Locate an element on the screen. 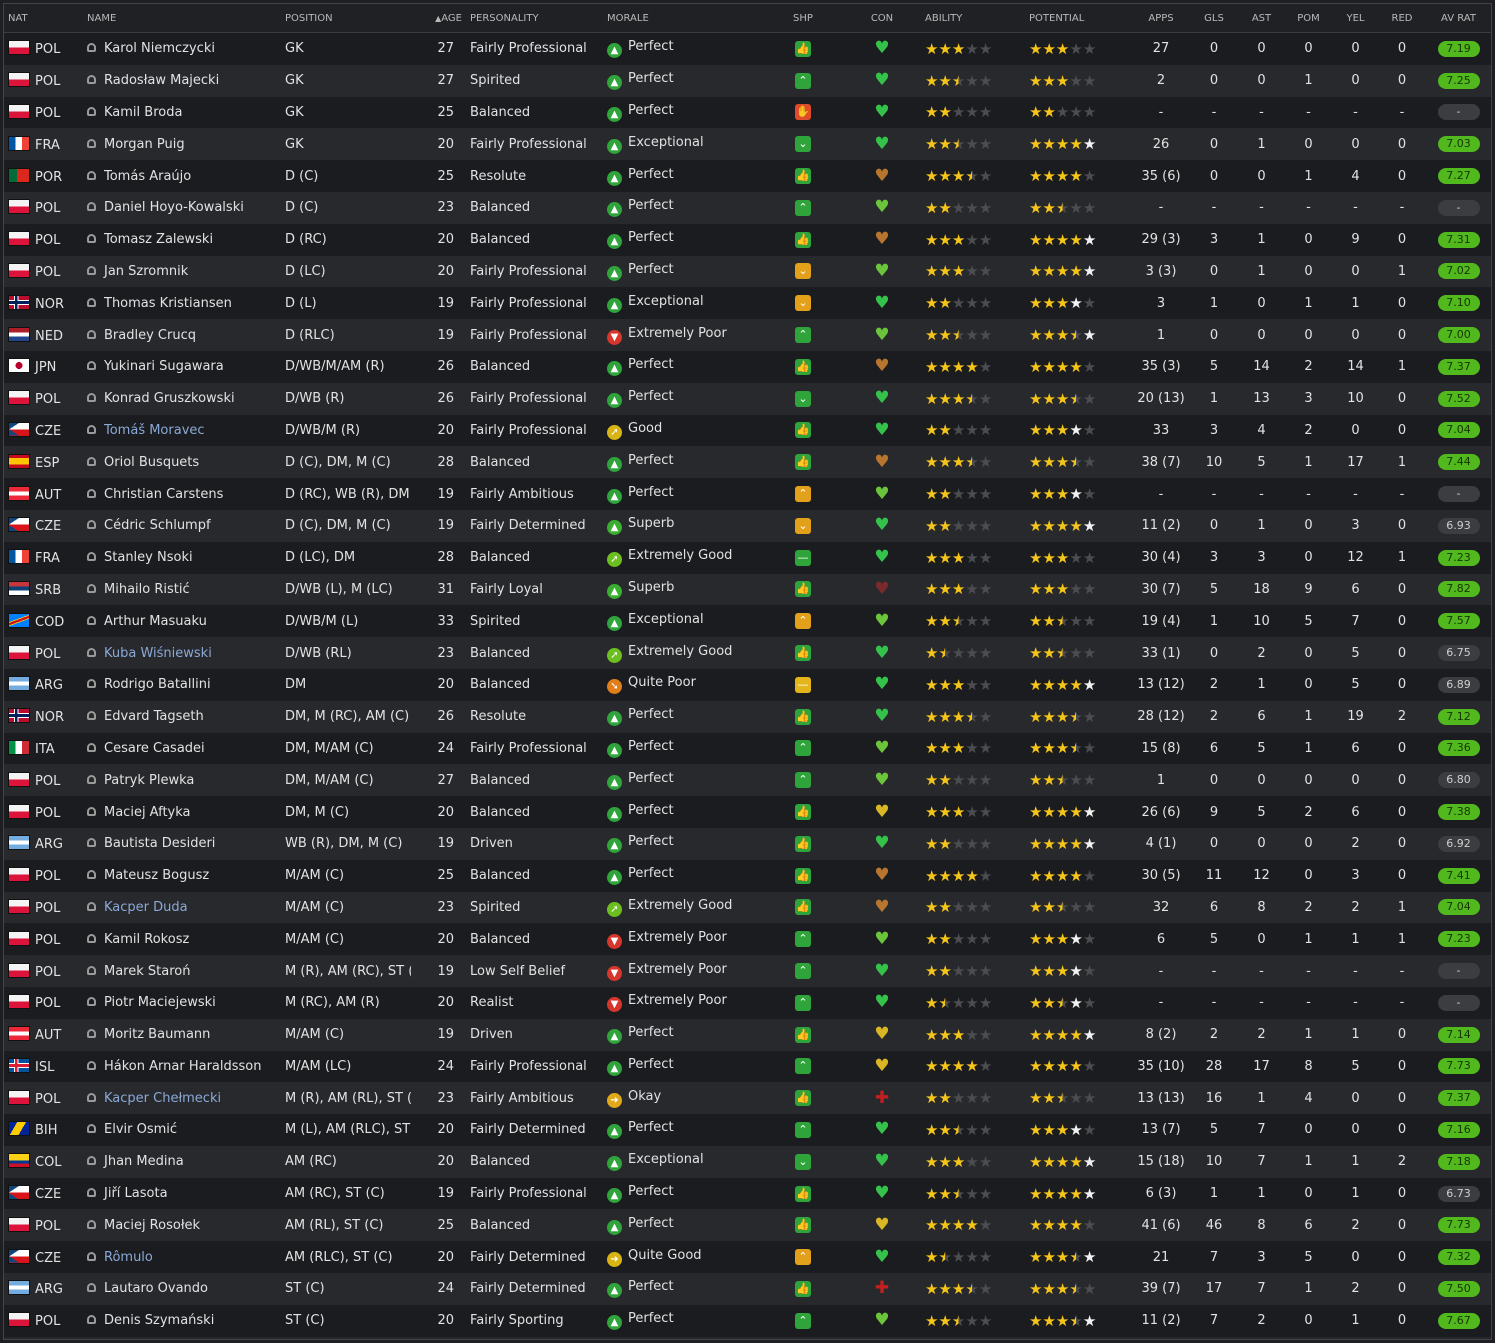 The width and height of the screenshot is (1495, 1343). shp-cell: — is located at coordinates (803, 684).